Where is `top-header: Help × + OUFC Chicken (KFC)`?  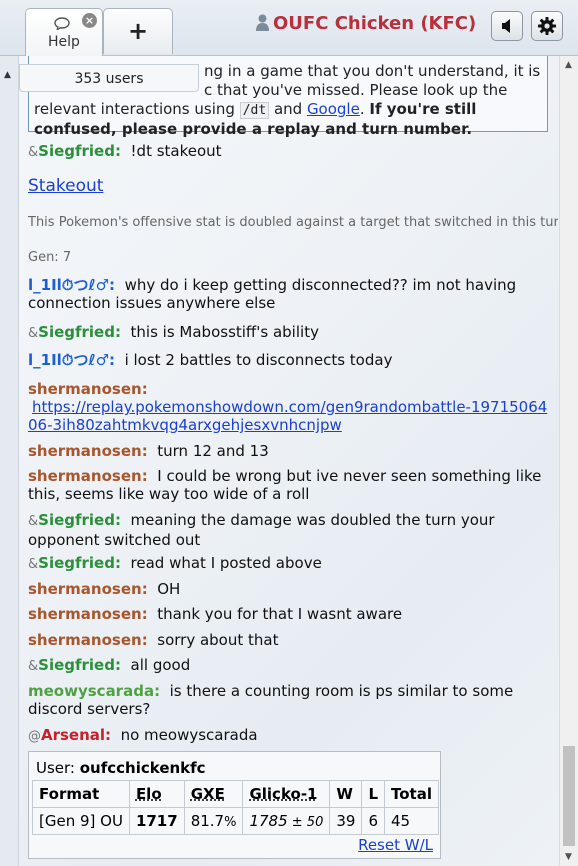 top-header: Help × + OUFC Chicken (KFC) is located at coordinates (289, 28).